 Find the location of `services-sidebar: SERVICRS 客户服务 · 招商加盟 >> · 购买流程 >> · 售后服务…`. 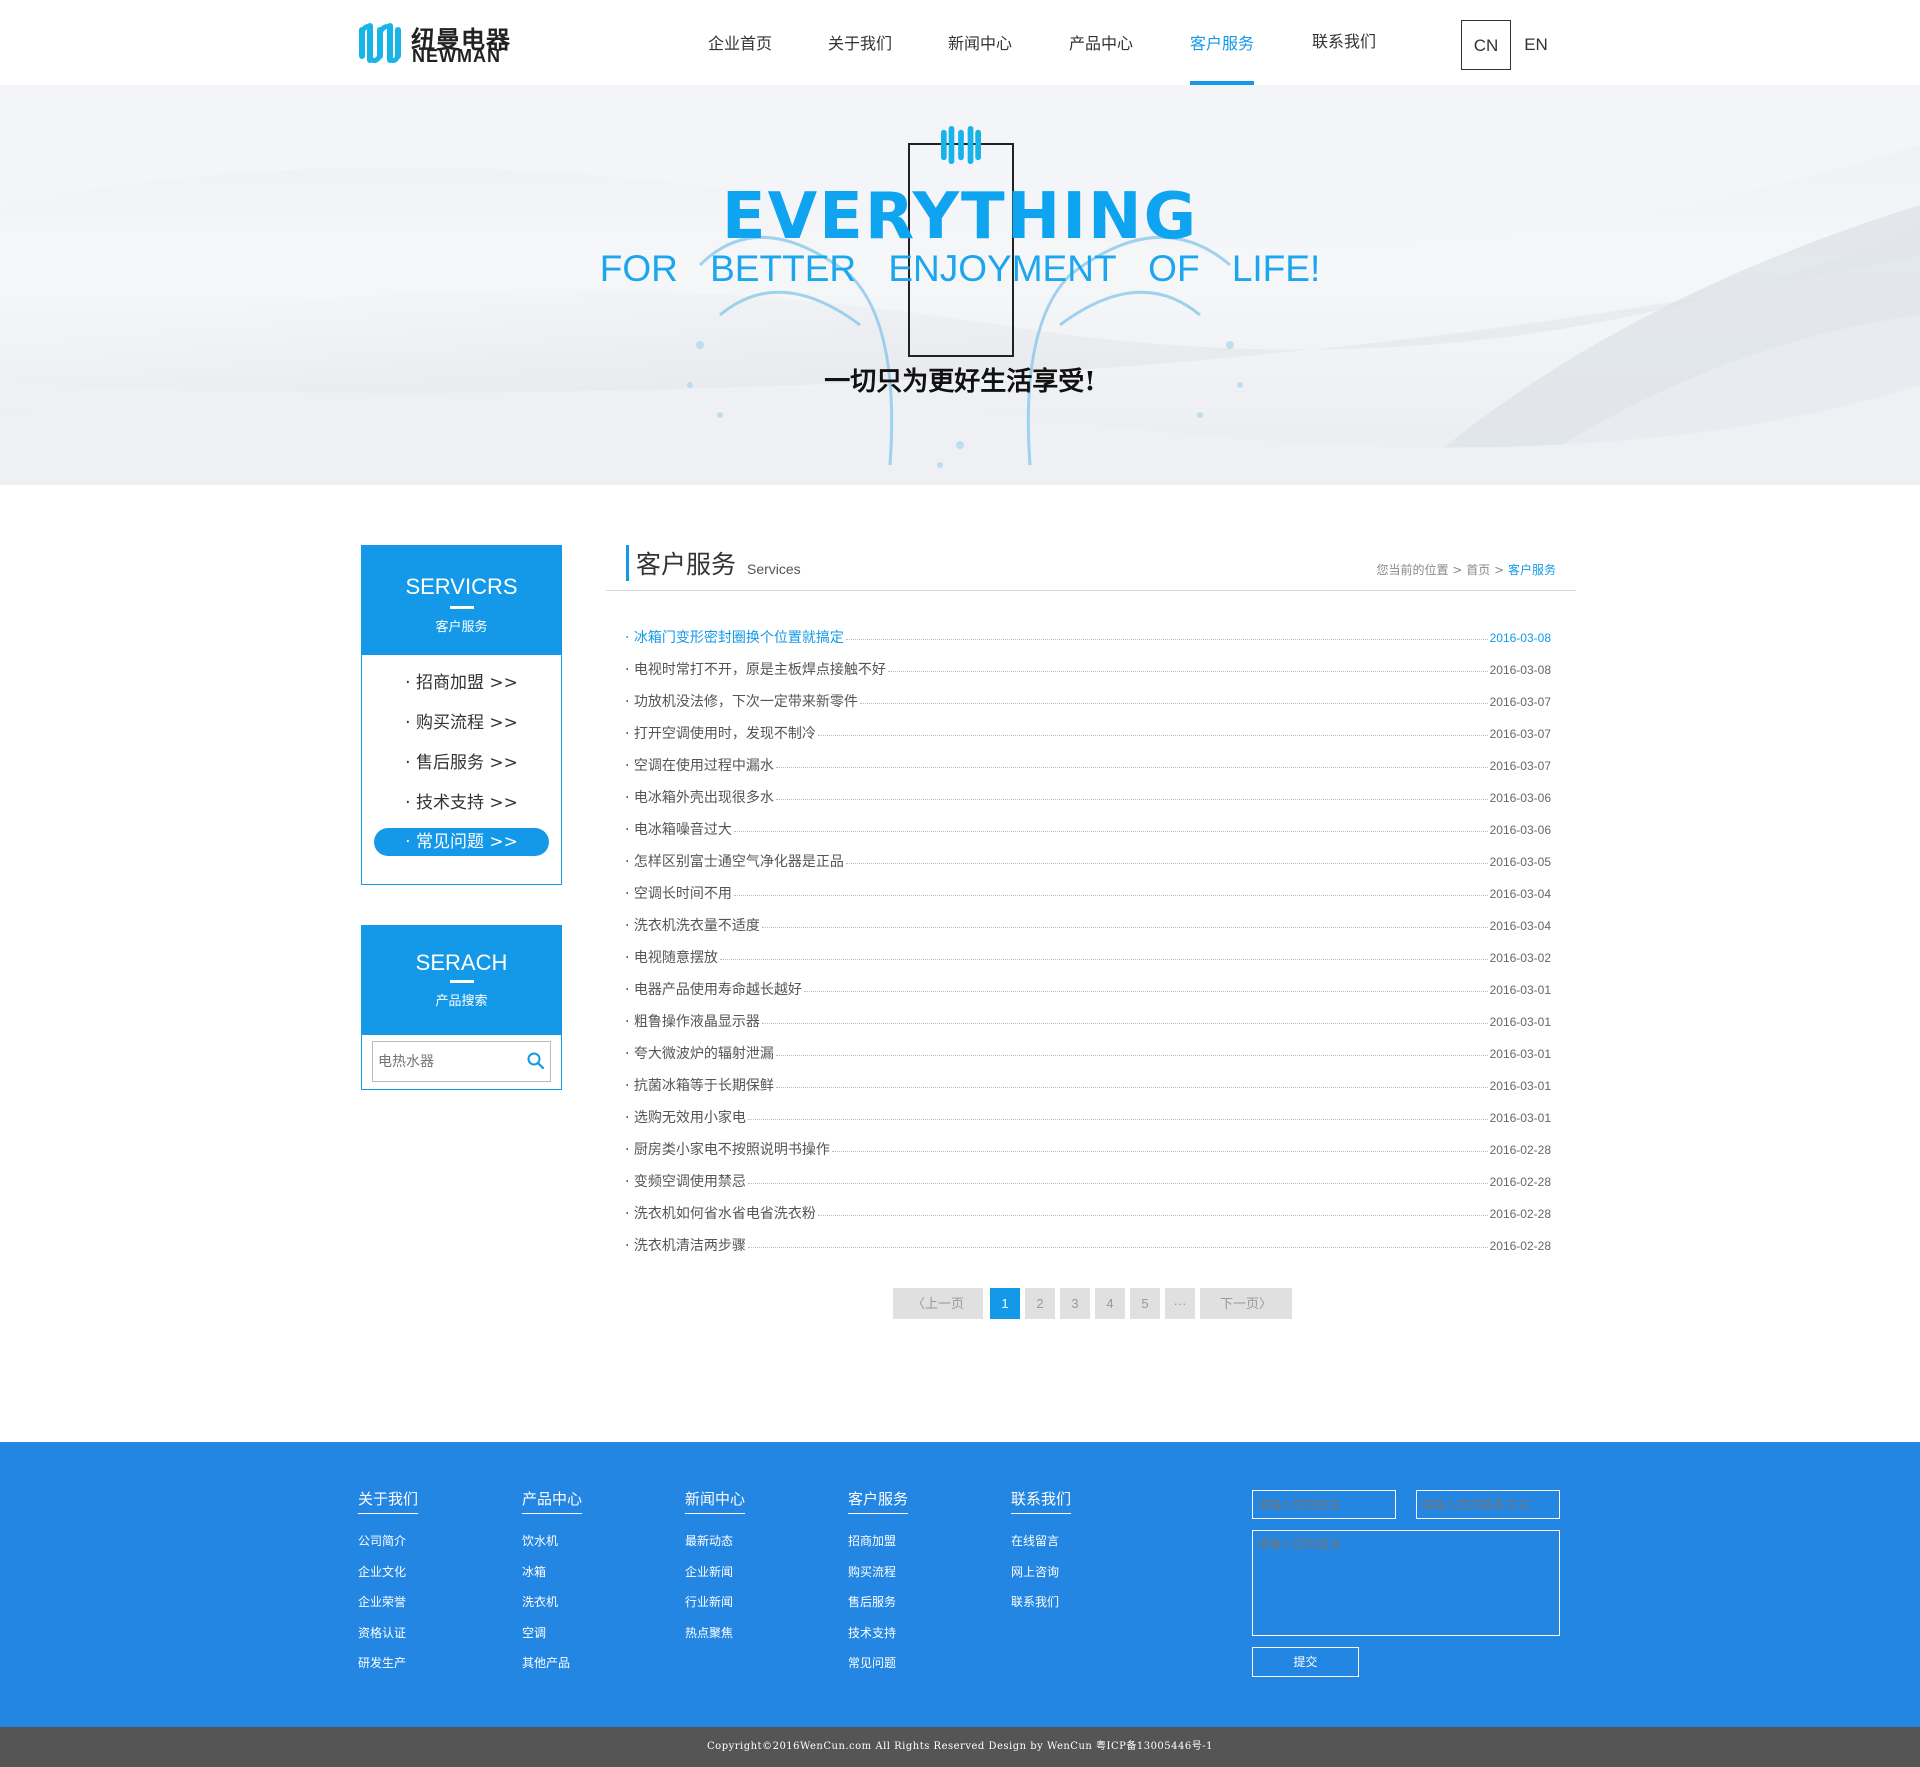

services-sidebar: SERVICRS 客户服务 · 招商加盟 >> · 购买流程 >> · 售后服务… is located at coordinates (461, 715).